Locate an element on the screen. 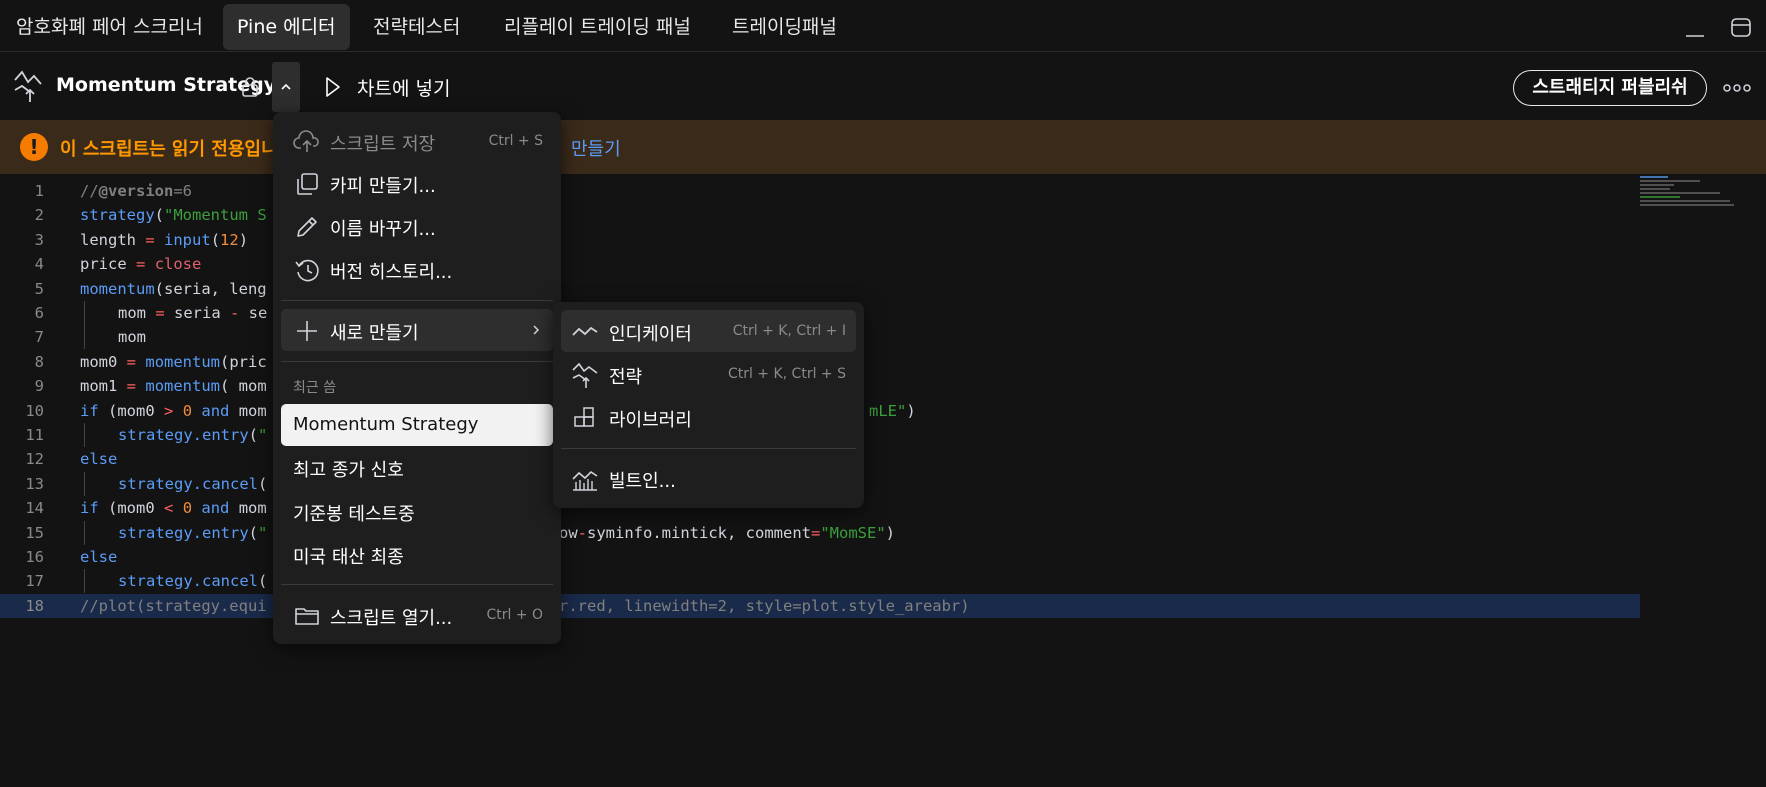  plus-icon is located at coordinates (307, 331).